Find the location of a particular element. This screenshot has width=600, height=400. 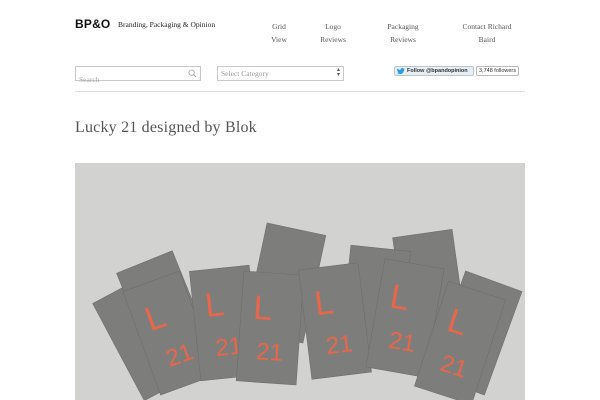

nav-logo-reviews-line1: Logo is located at coordinates (333, 26).